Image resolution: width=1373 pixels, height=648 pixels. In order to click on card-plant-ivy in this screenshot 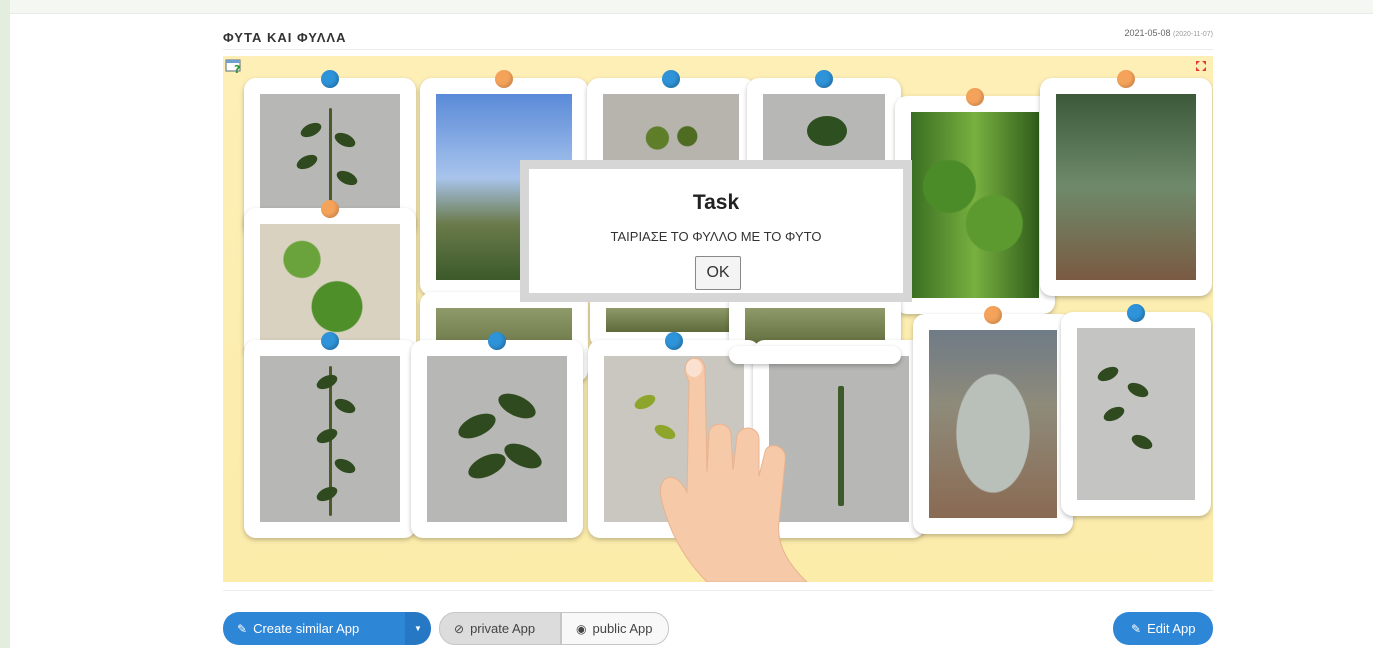, I will do `click(975, 201)`.